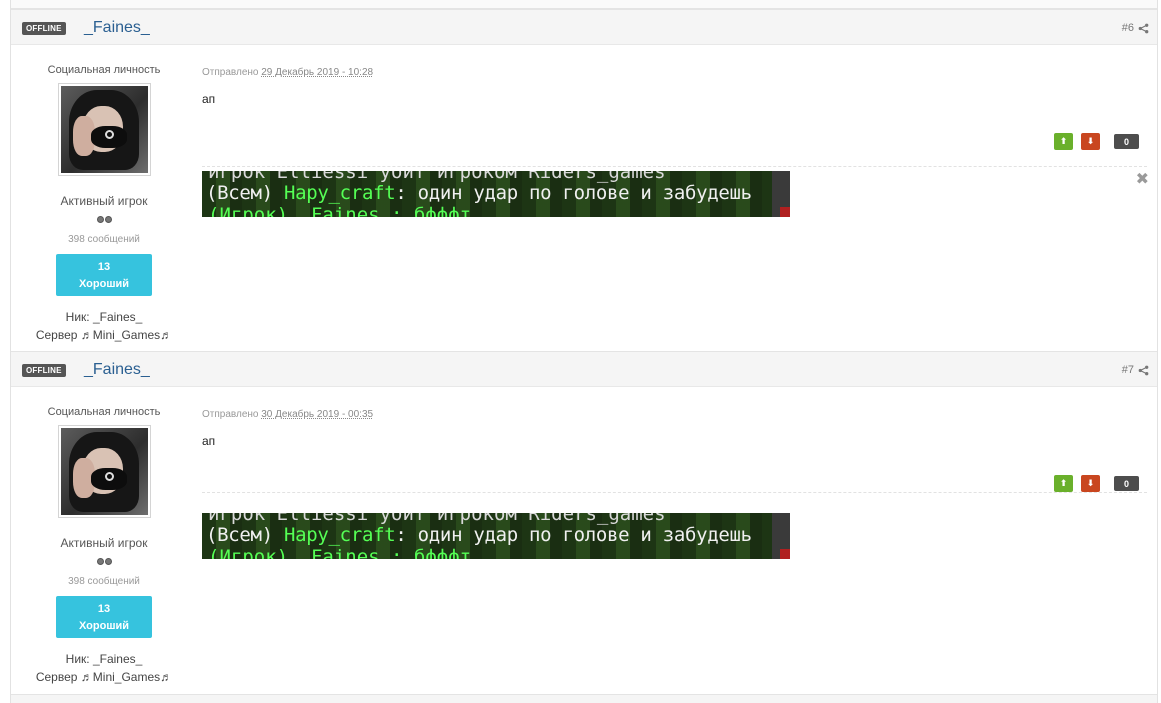  What do you see at coordinates (584, 27) in the screenshot?
I see `post-header: OFFLINE _Faines_ #6` at bounding box center [584, 27].